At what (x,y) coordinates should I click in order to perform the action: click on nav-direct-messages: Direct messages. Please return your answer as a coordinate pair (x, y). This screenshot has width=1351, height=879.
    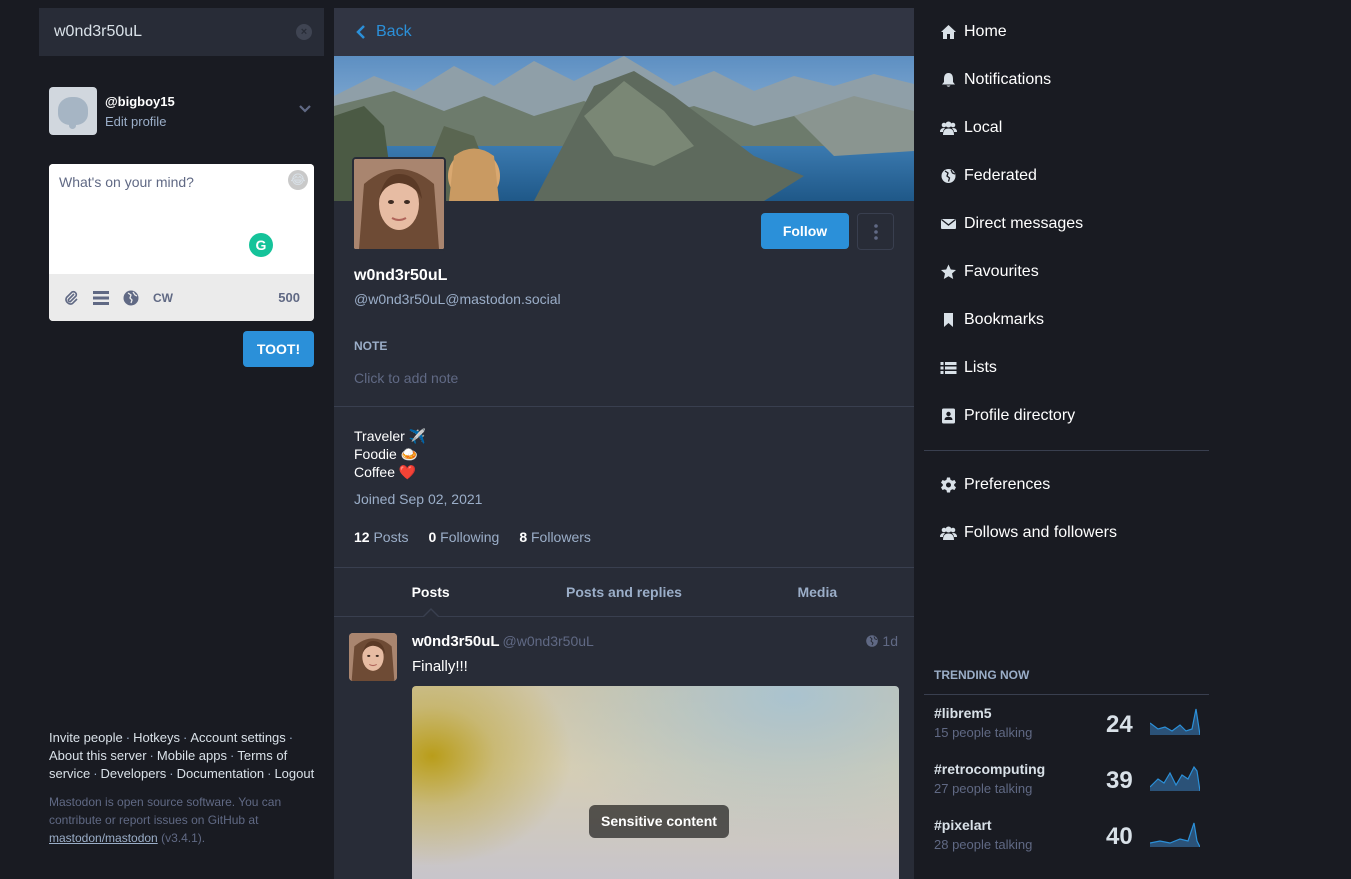
    Looking at the image, I should click on (1066, 224).